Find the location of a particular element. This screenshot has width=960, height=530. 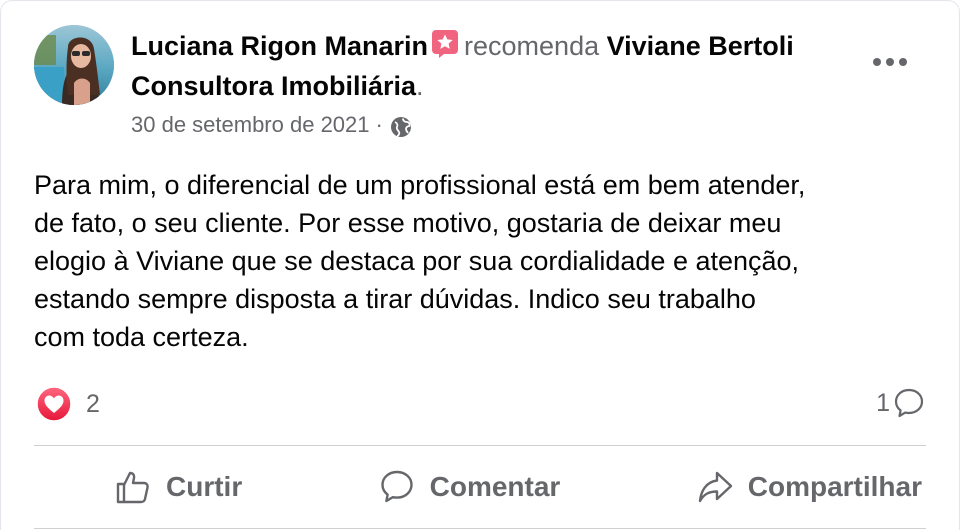

header-period: . is located at coordinates (420, 86).